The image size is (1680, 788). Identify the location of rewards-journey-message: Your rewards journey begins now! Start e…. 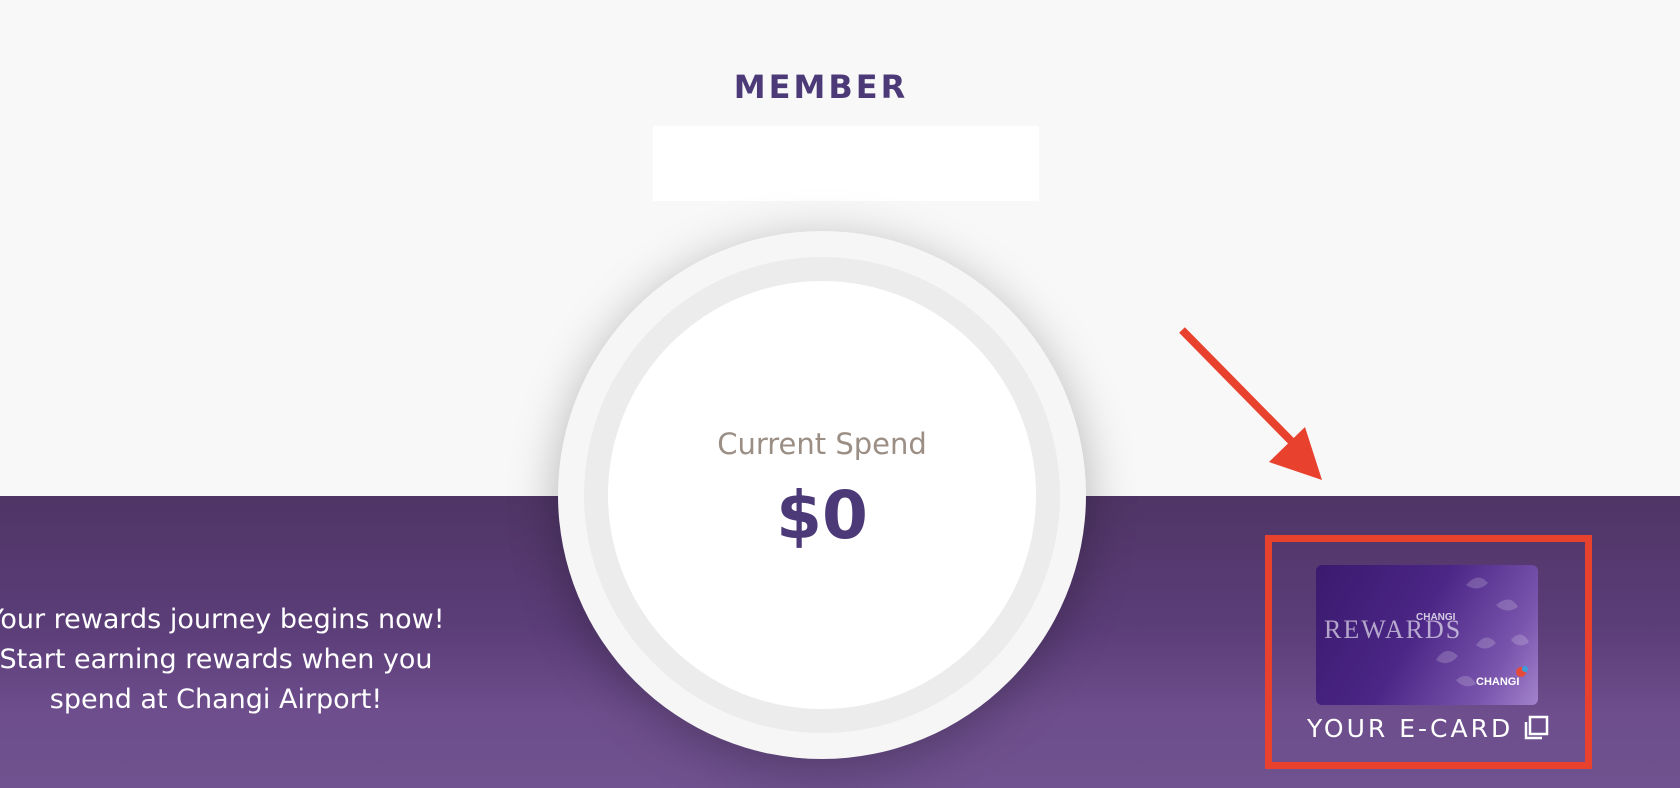
(222, 659).